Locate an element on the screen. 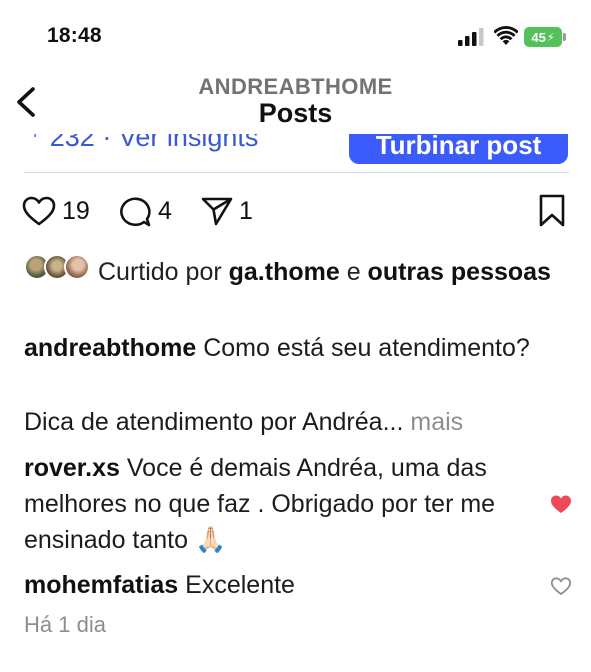 Image resolution: width=591 pixels, height=672 pixels. charging-bolt-icon: ⚡ is located at coordinates (550, 37).